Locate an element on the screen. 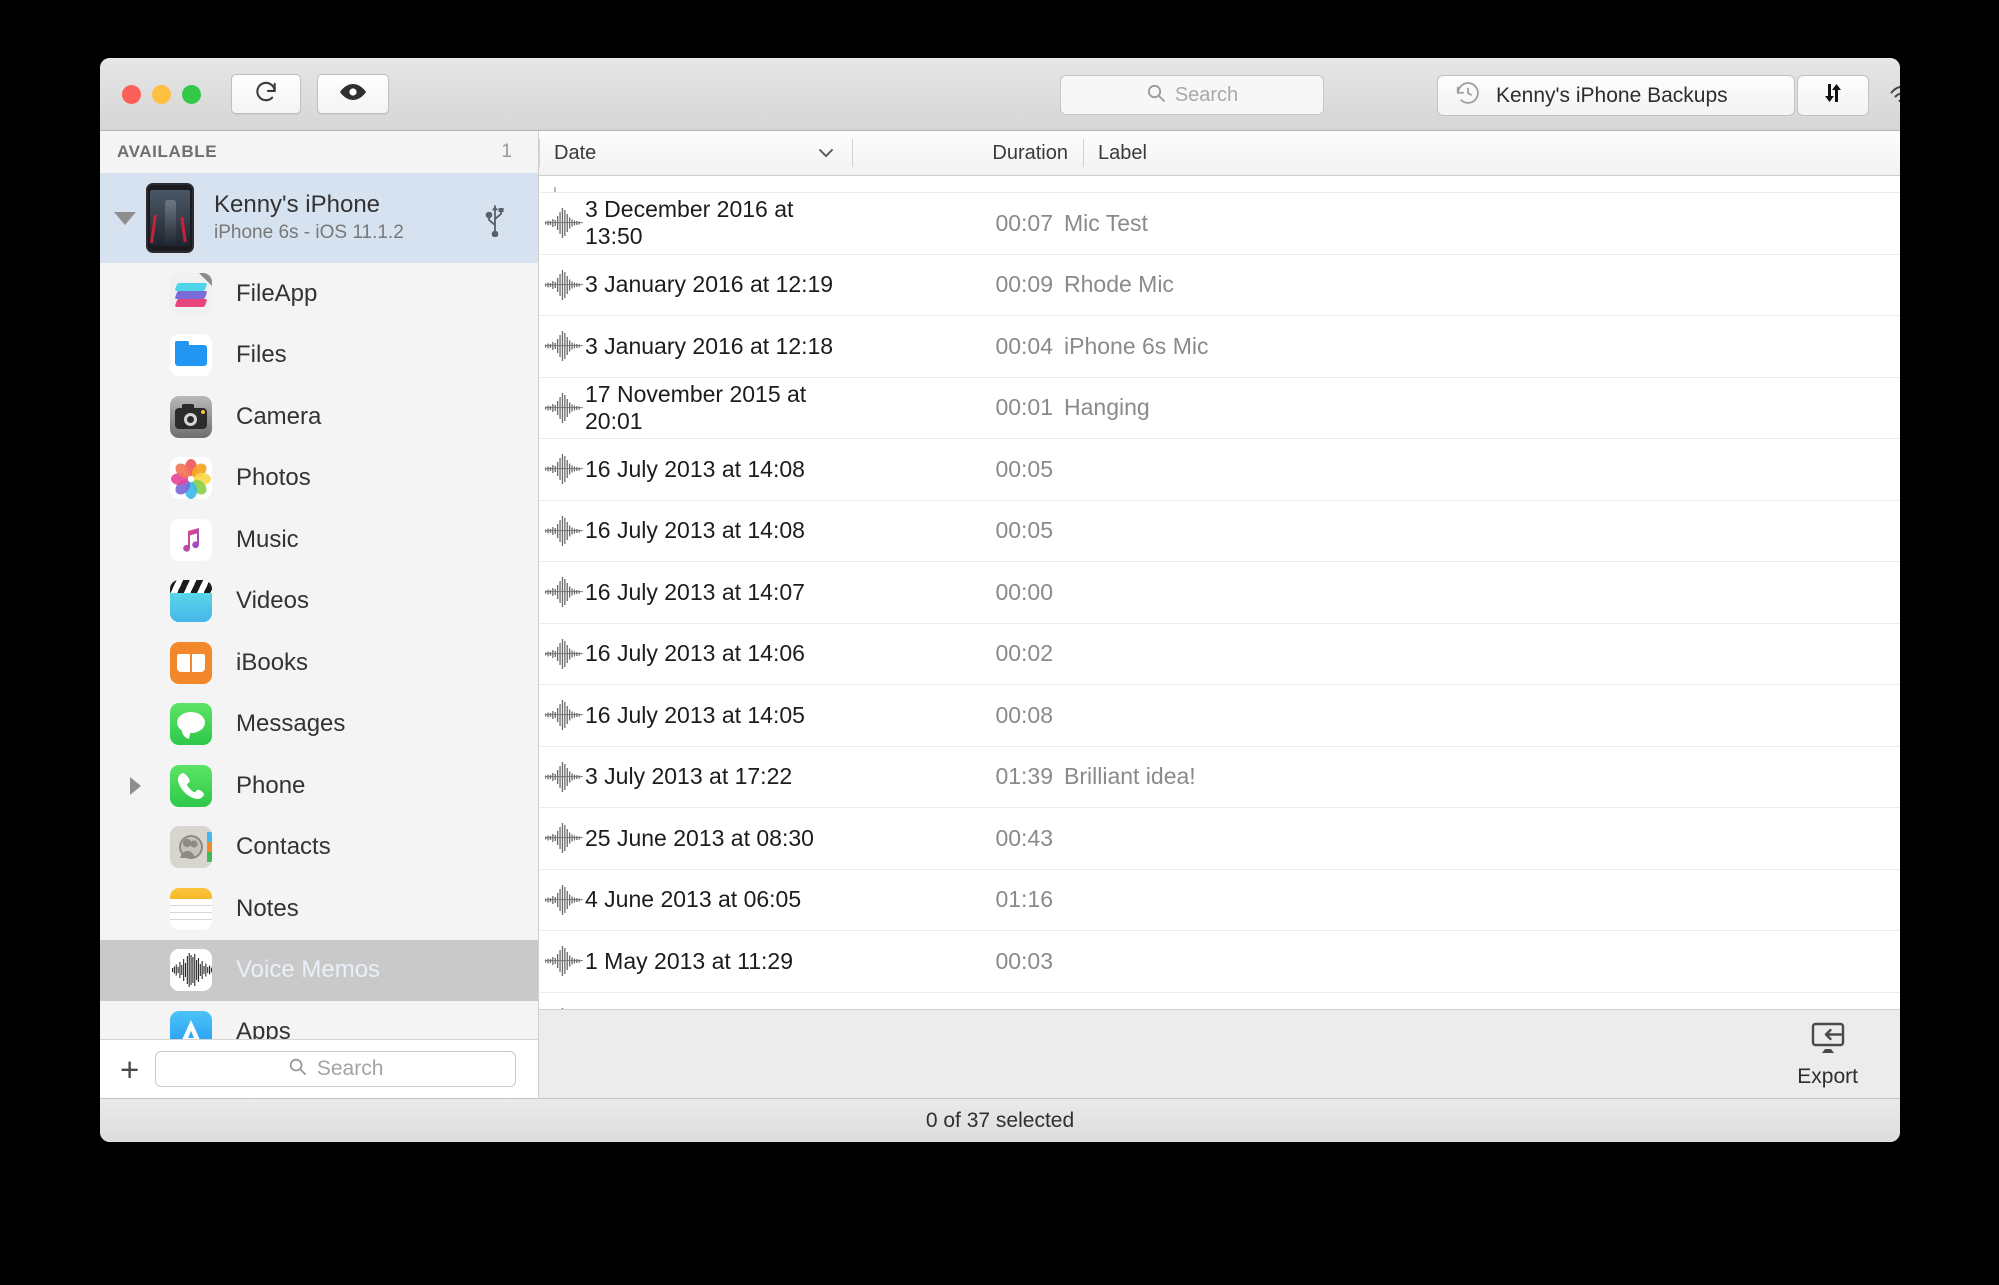  sidebar-item-contacts: Contacts is located at coordinates (319, 848).